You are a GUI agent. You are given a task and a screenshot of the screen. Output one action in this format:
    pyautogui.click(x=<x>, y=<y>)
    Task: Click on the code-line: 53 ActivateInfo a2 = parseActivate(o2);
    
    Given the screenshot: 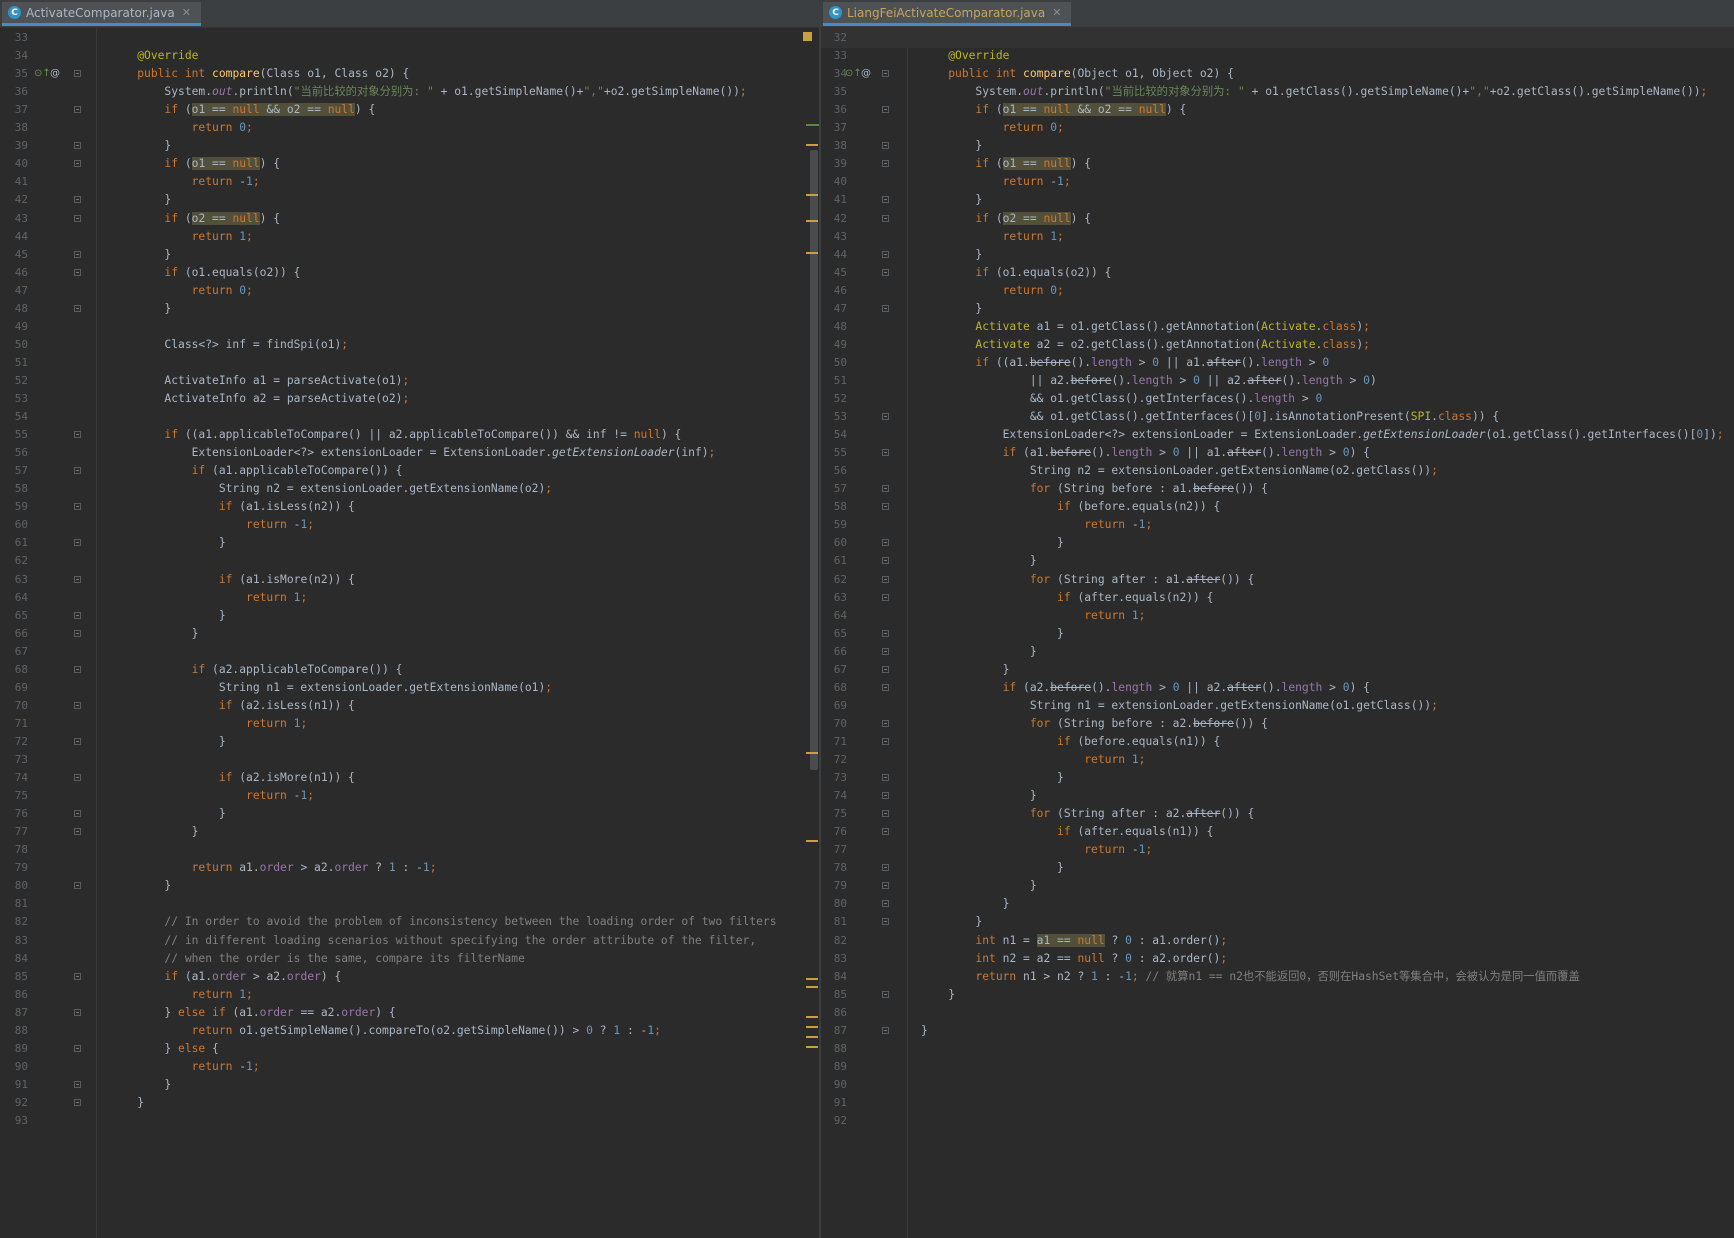 What is the action you would take?
    pyautogui.click(x=410, y=399)
    